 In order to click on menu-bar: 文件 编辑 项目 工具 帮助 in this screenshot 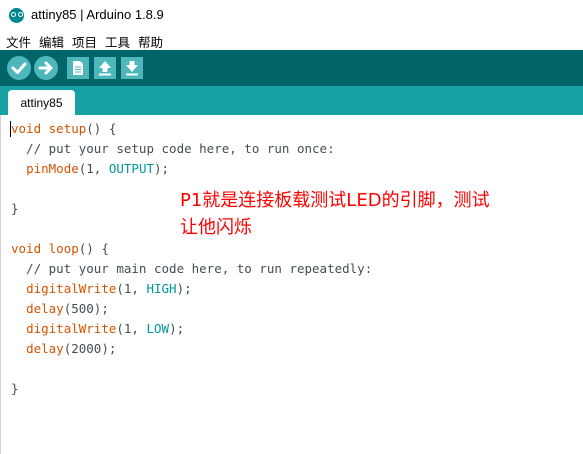, I will do `click(291, 40)`.